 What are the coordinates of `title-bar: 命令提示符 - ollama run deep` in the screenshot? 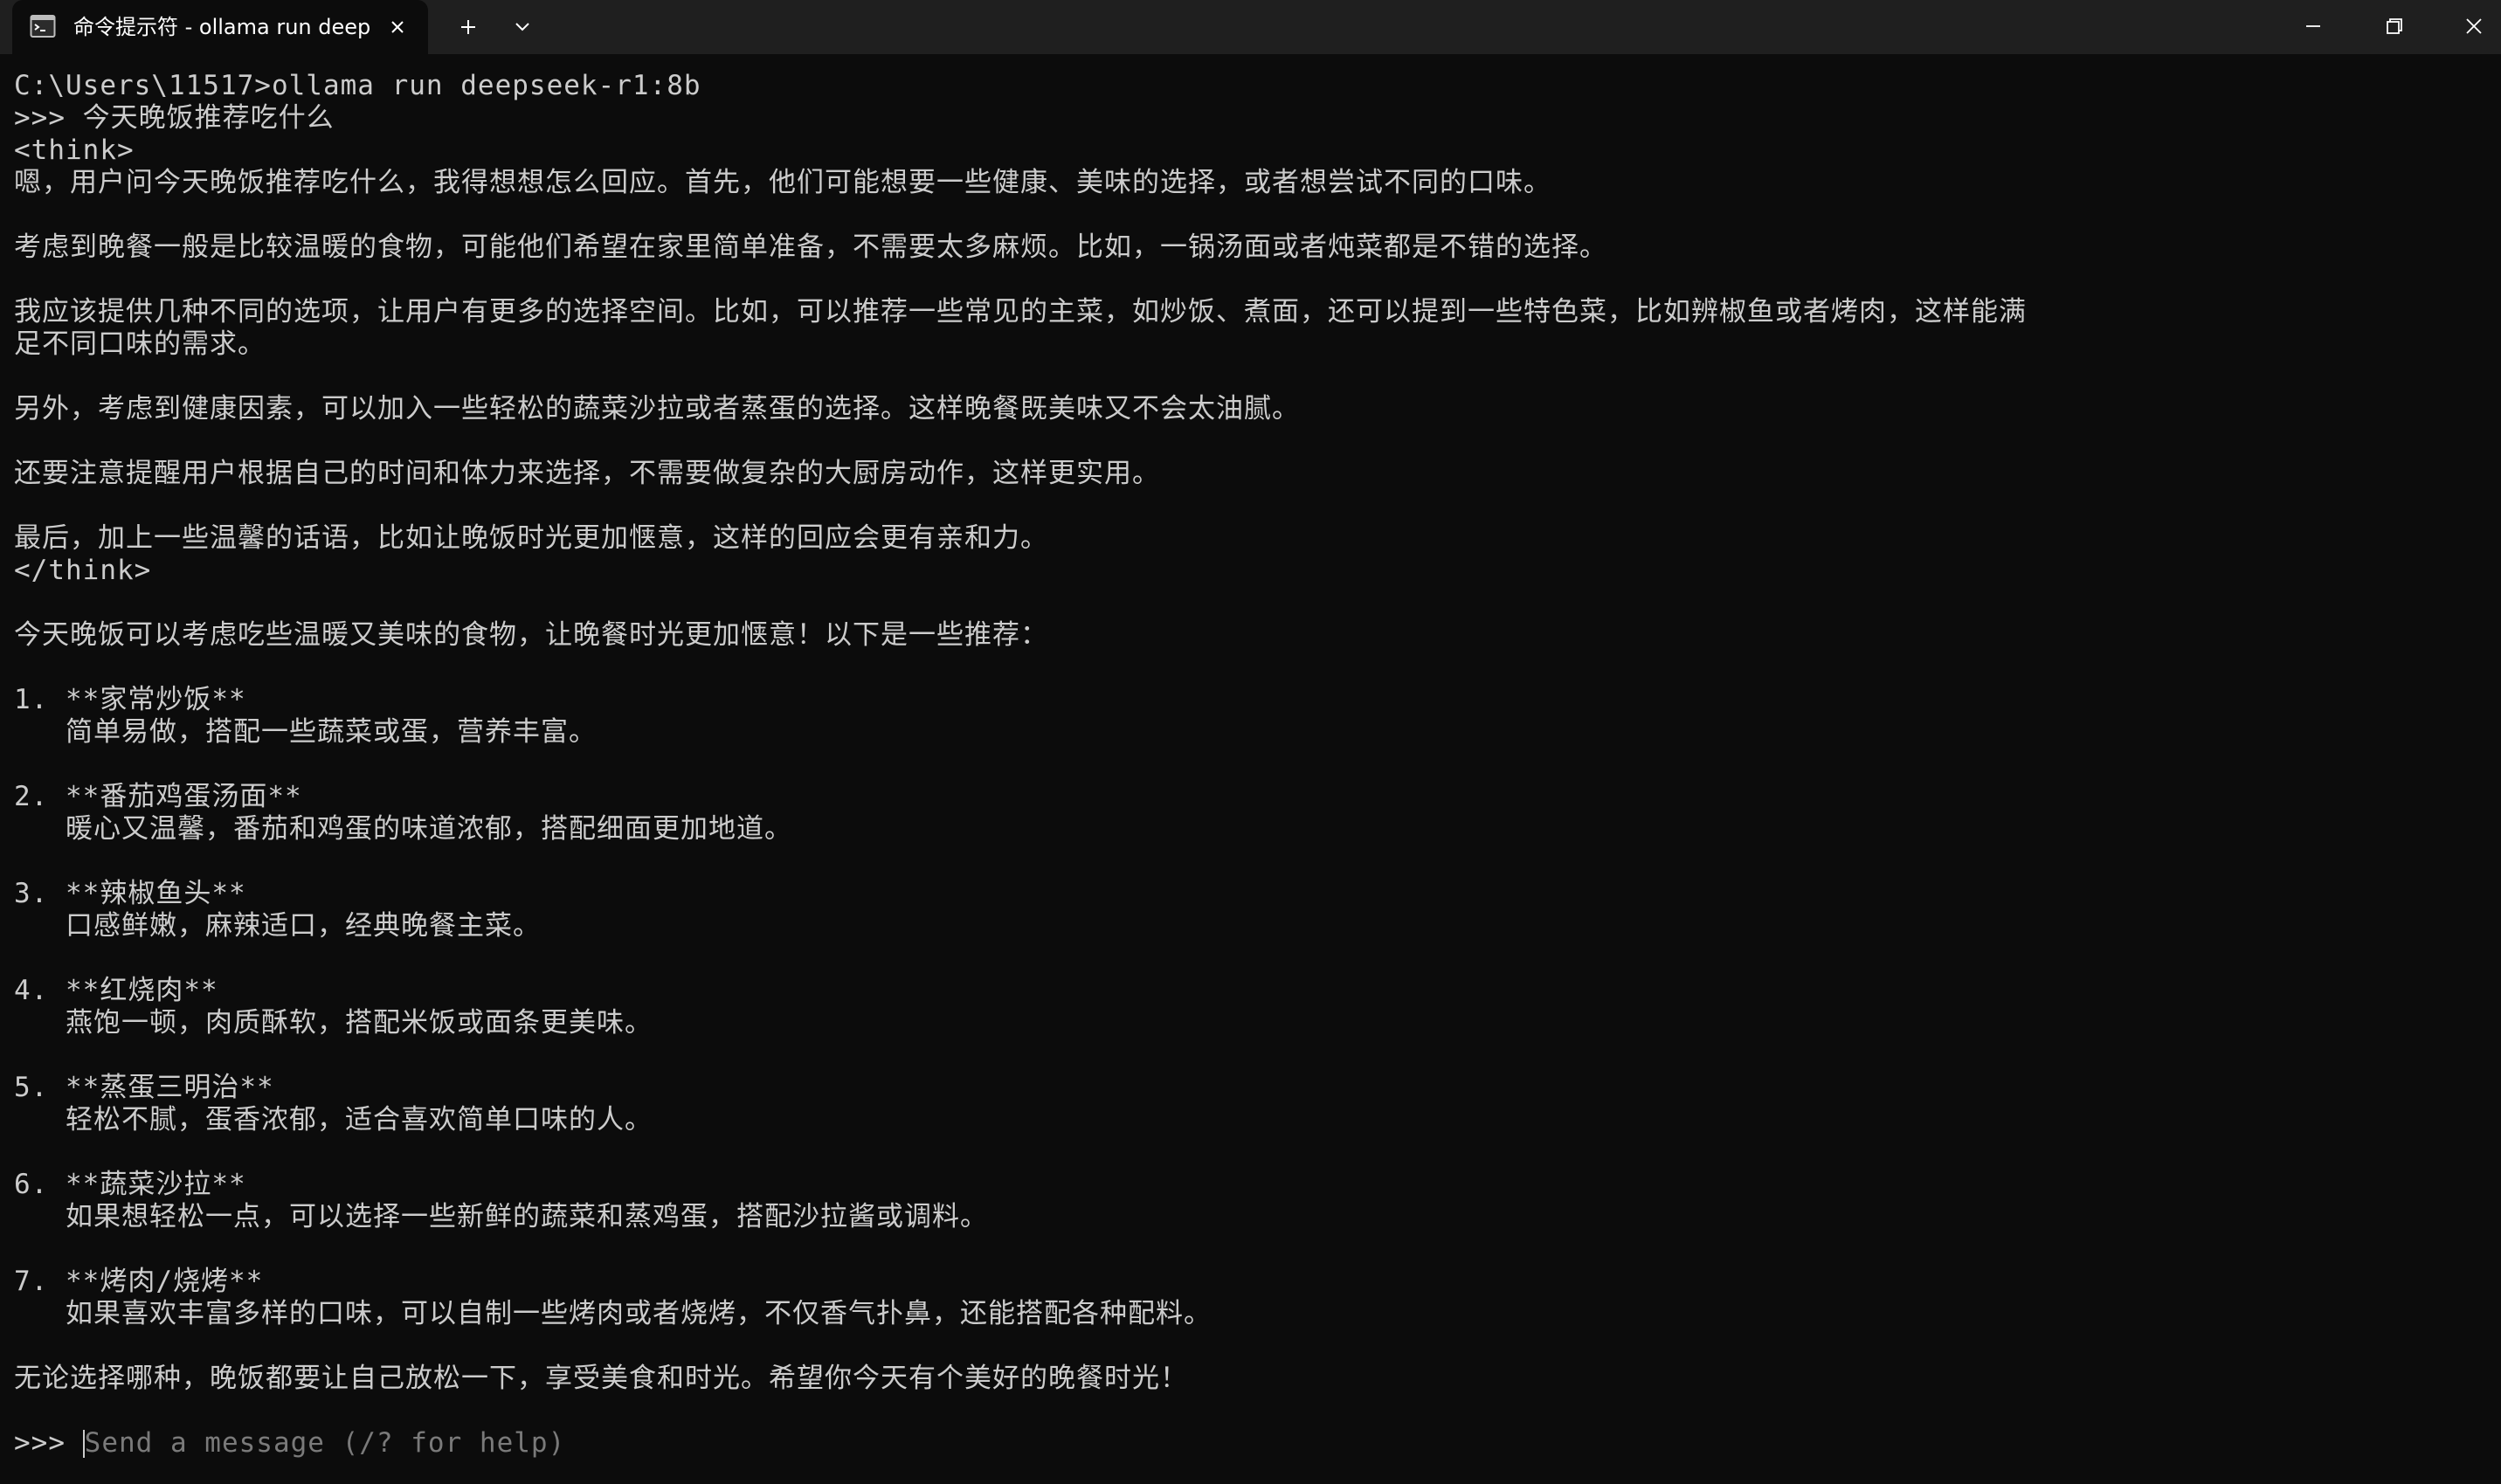 It's located at (1250, 27).